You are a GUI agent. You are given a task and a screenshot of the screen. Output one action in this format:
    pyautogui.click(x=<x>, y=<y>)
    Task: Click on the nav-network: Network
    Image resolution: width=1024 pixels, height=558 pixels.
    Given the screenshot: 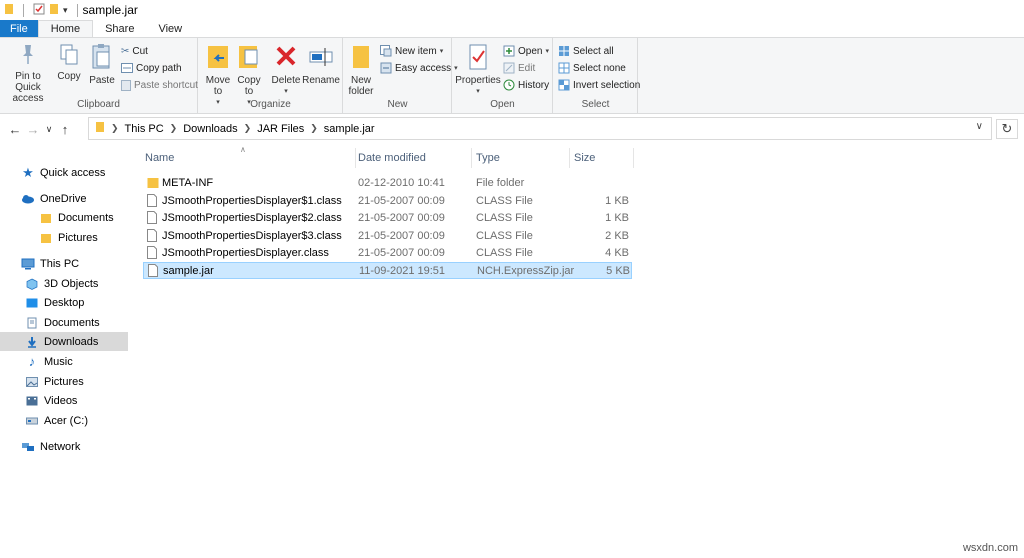 What is the action you would take?
    pyautogui.click(x=64, y=446)
    